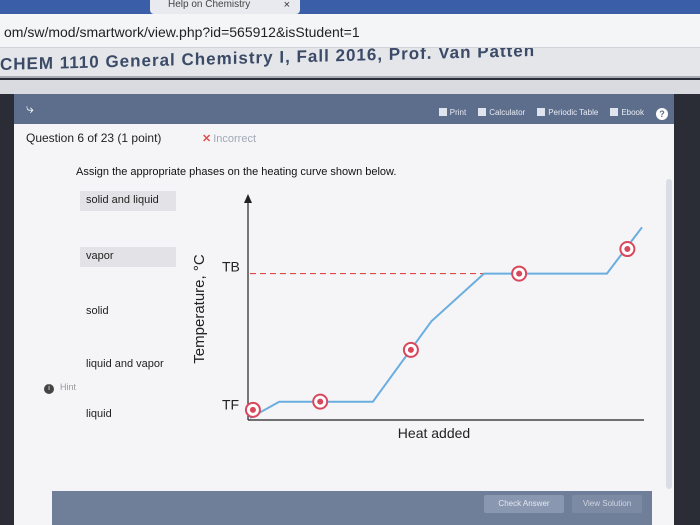 The image size is (700, 525). Describe the element at coordinates (607, 504) in the screenshot. I see `view-solution-button: View Solution` at that location.